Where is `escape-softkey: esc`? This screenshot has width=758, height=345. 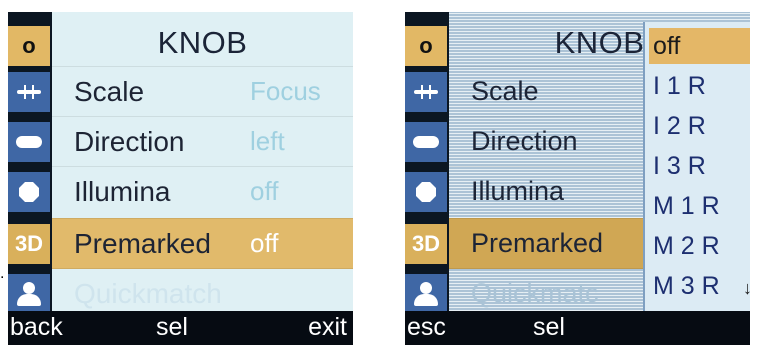 escape-softkey: esc is located at coordinates (426, 327).